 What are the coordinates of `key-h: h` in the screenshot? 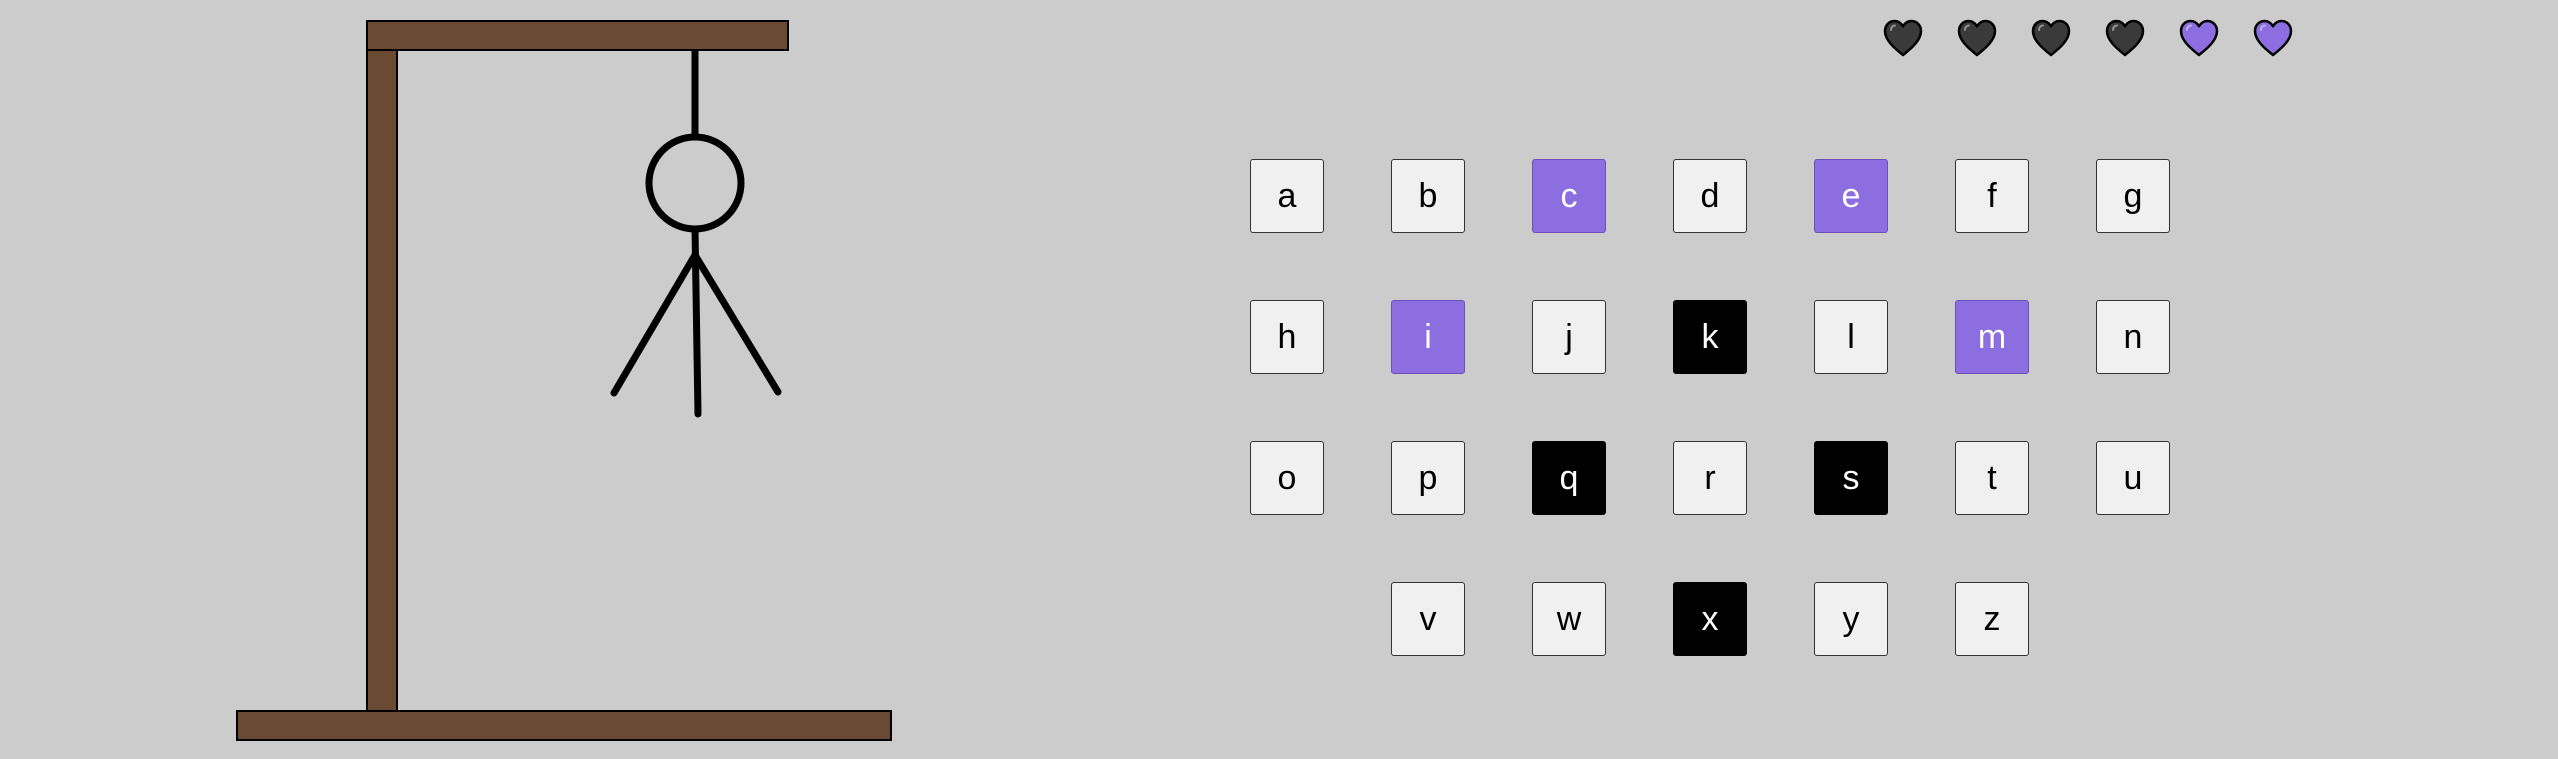 It's located at (1287, 337).